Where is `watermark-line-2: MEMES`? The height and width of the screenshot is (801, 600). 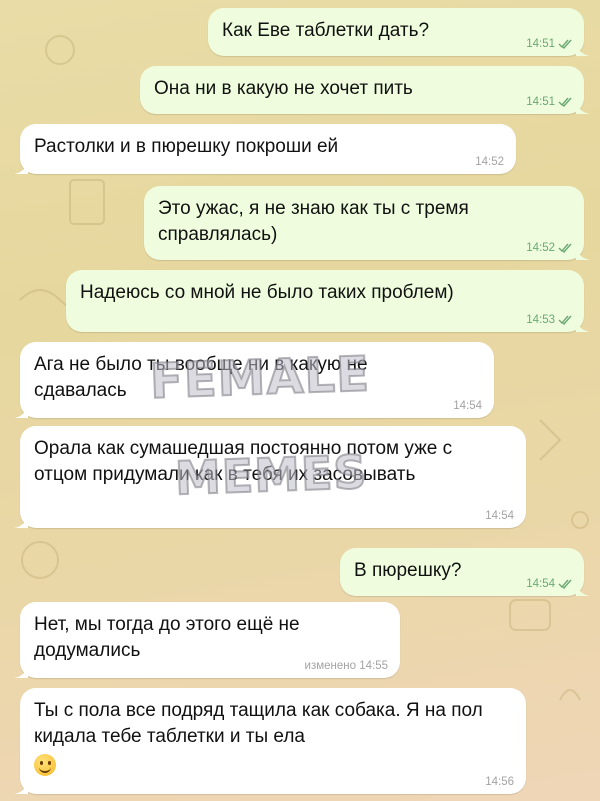 watermark-line-2: MEMES is located at coordinates (271, 475).